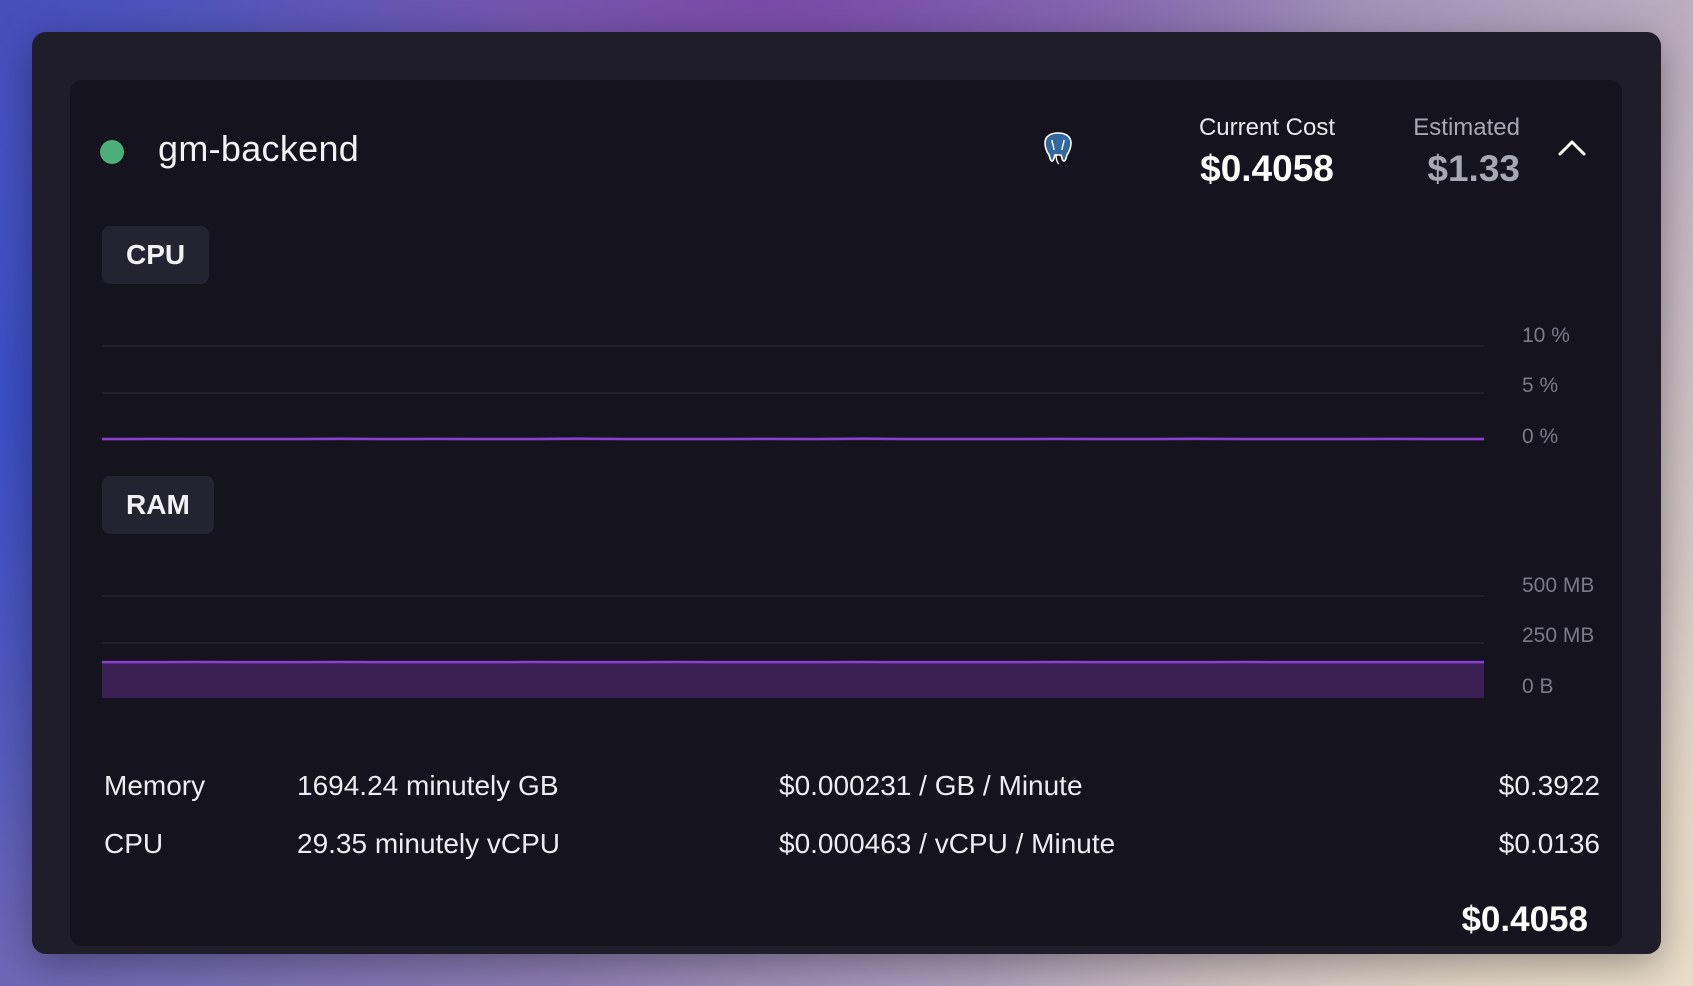  What do you see at coordinates (1558, 585) in the screenshot?
I see `ram-tick-max: 500 MB` at bounding box center [1558, 585].